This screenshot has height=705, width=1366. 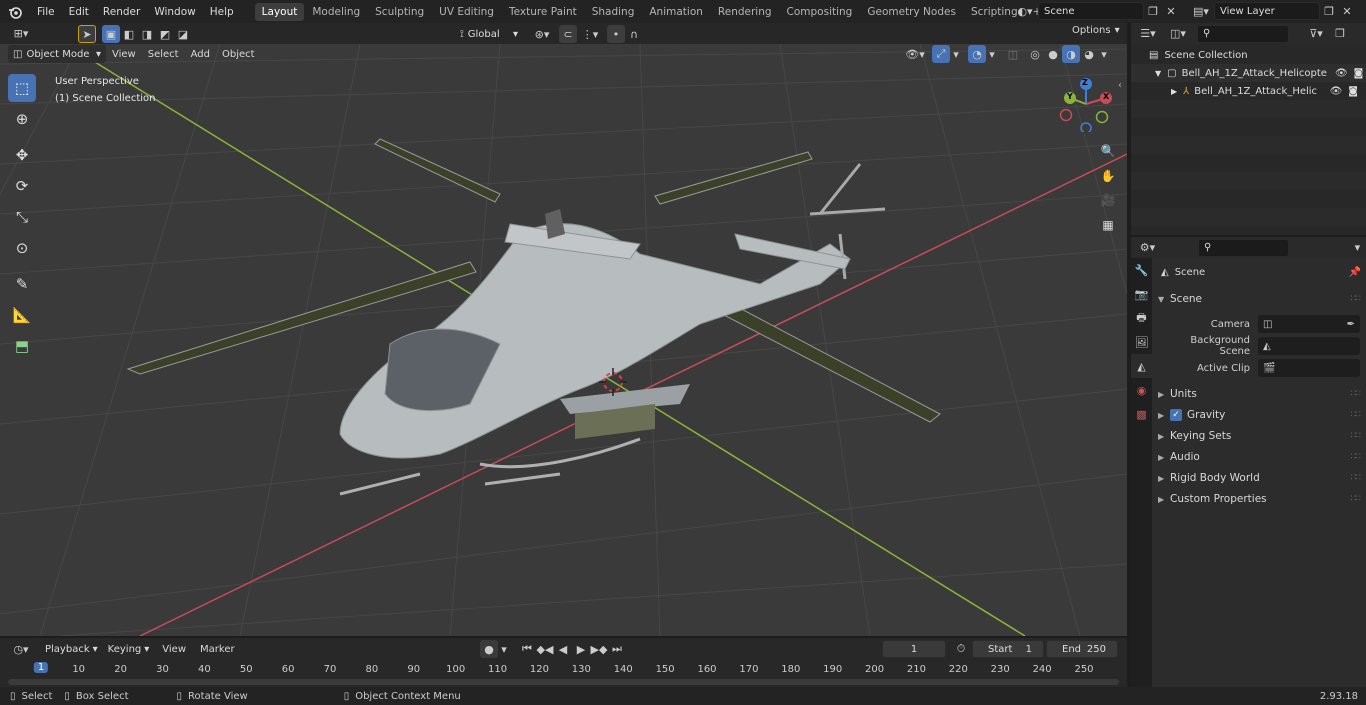 What do you see at coordinates (961, 649) in the screenshot?
I see `stopwatch-icon: ⏱` at bounding box center [961, 649].